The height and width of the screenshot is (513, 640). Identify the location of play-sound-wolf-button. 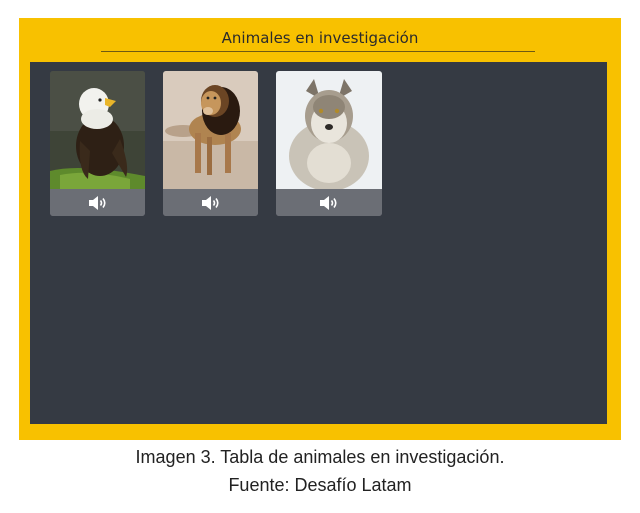
(329, 202).